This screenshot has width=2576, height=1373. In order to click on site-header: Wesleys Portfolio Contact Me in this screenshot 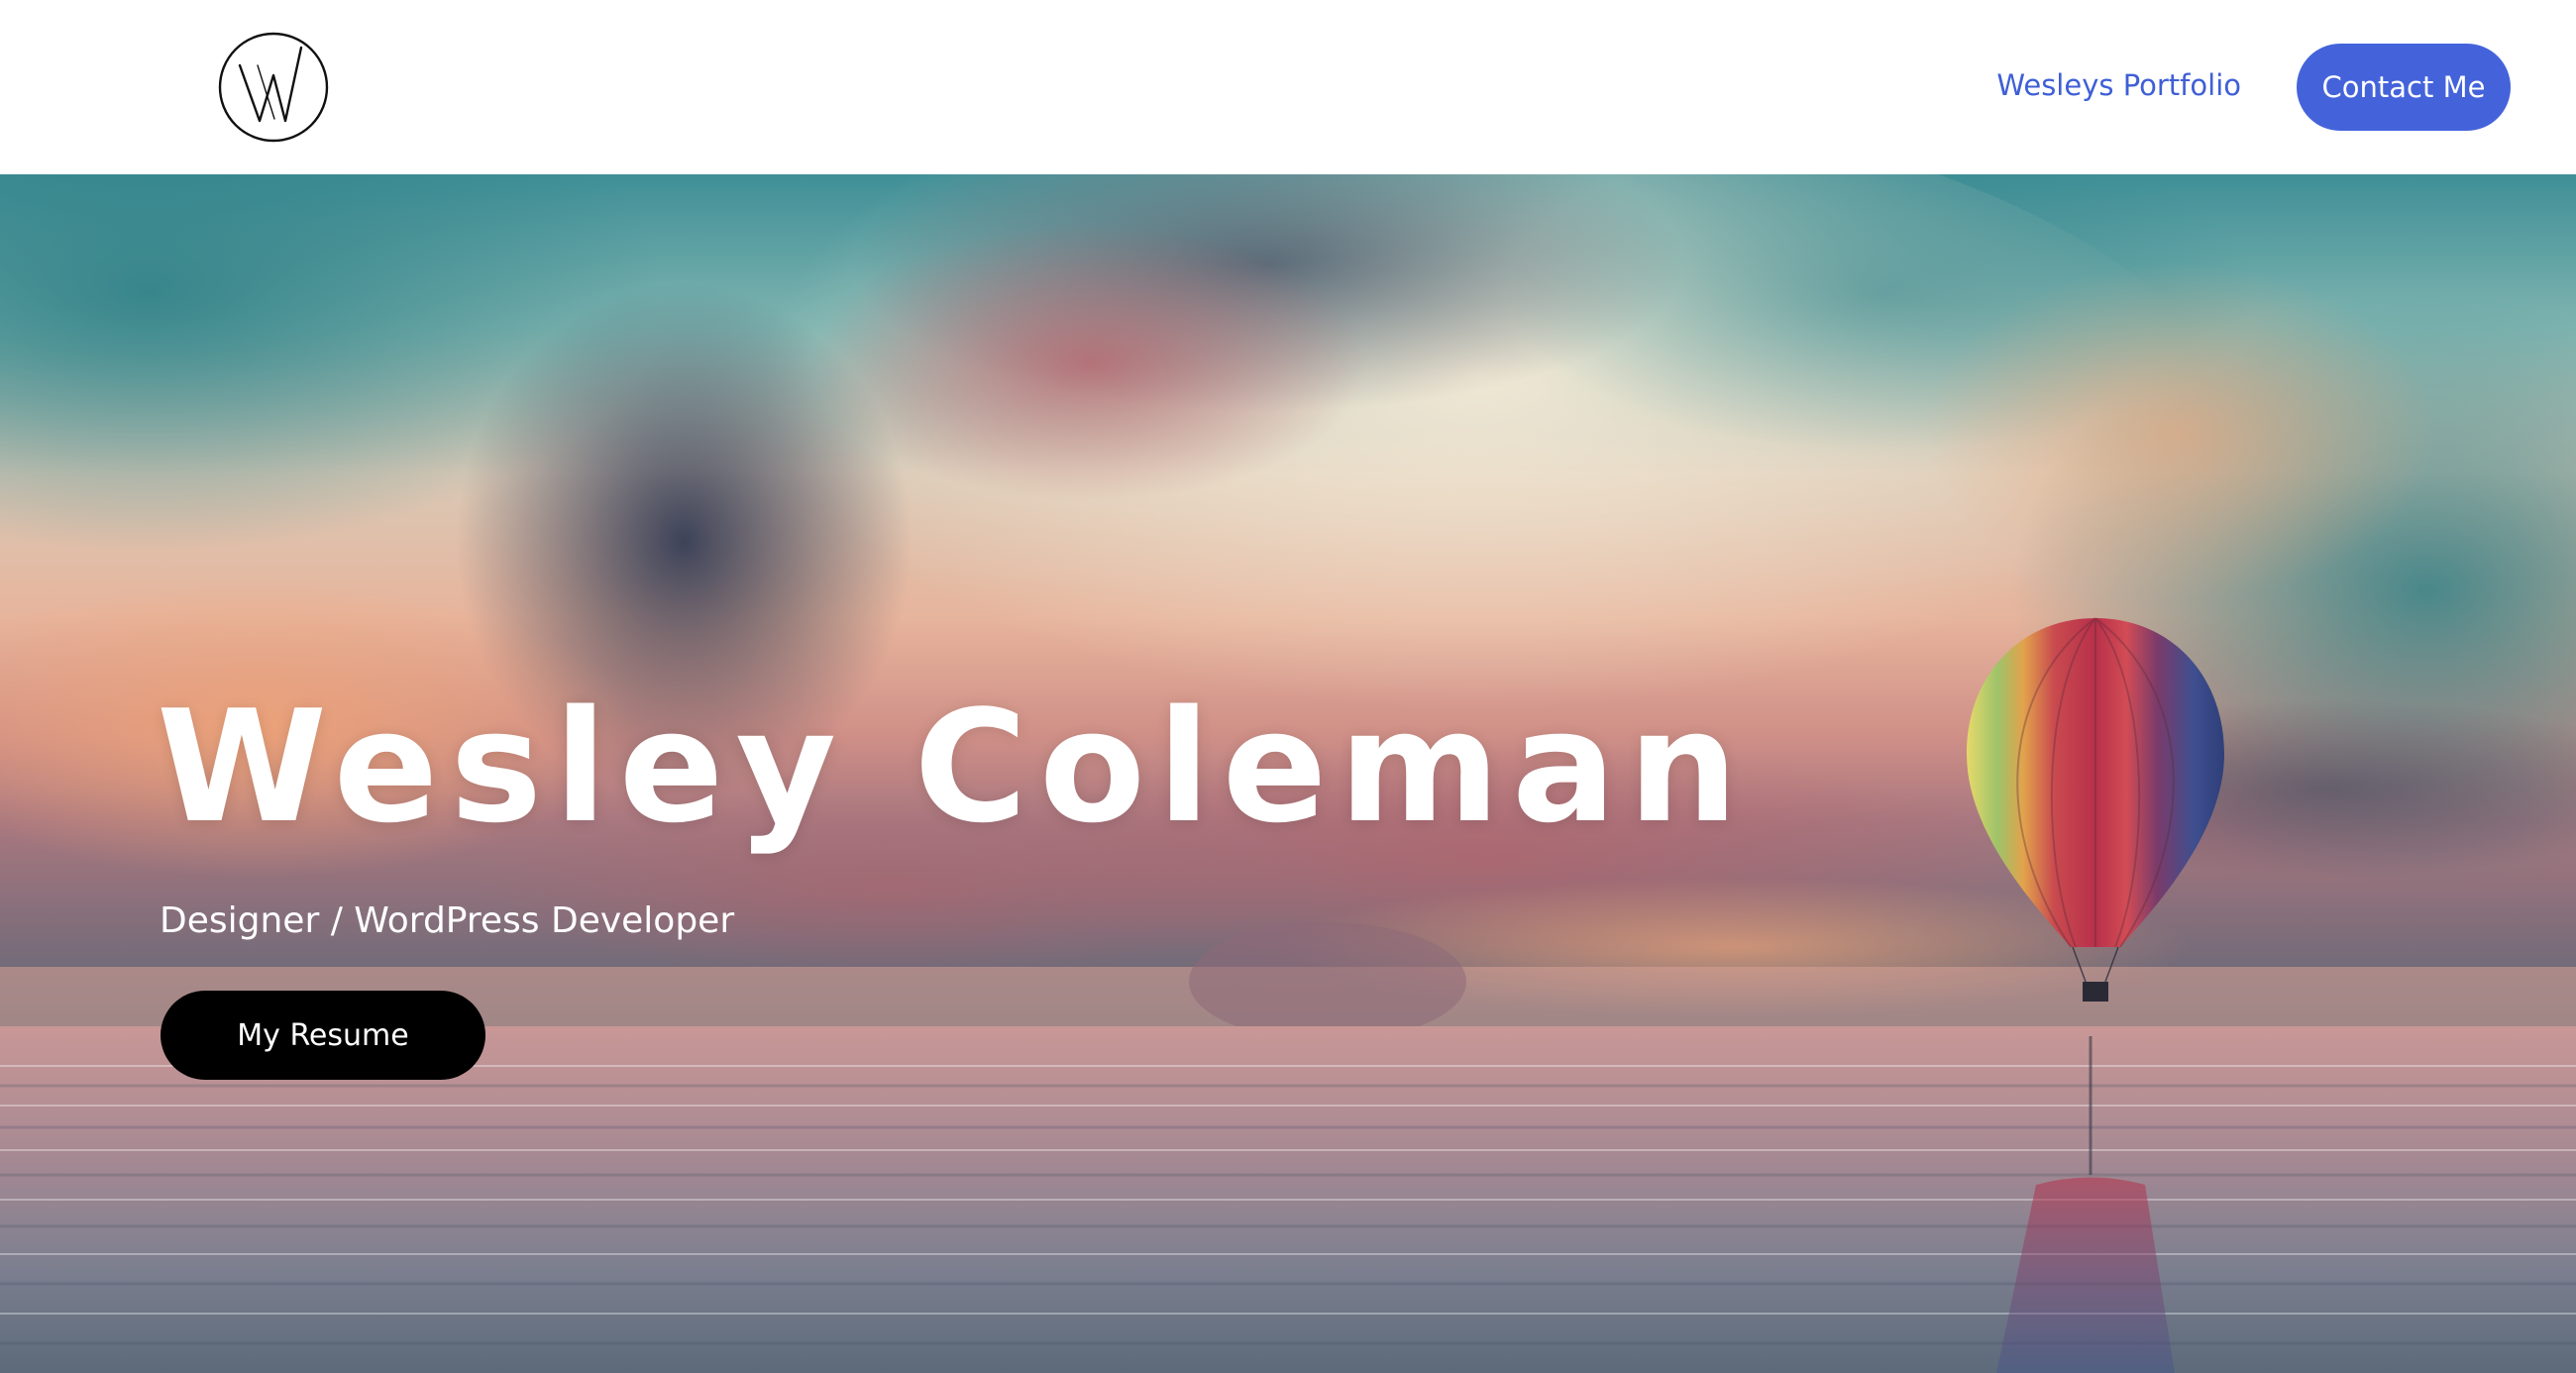, I will do `click(1288, 87)`.